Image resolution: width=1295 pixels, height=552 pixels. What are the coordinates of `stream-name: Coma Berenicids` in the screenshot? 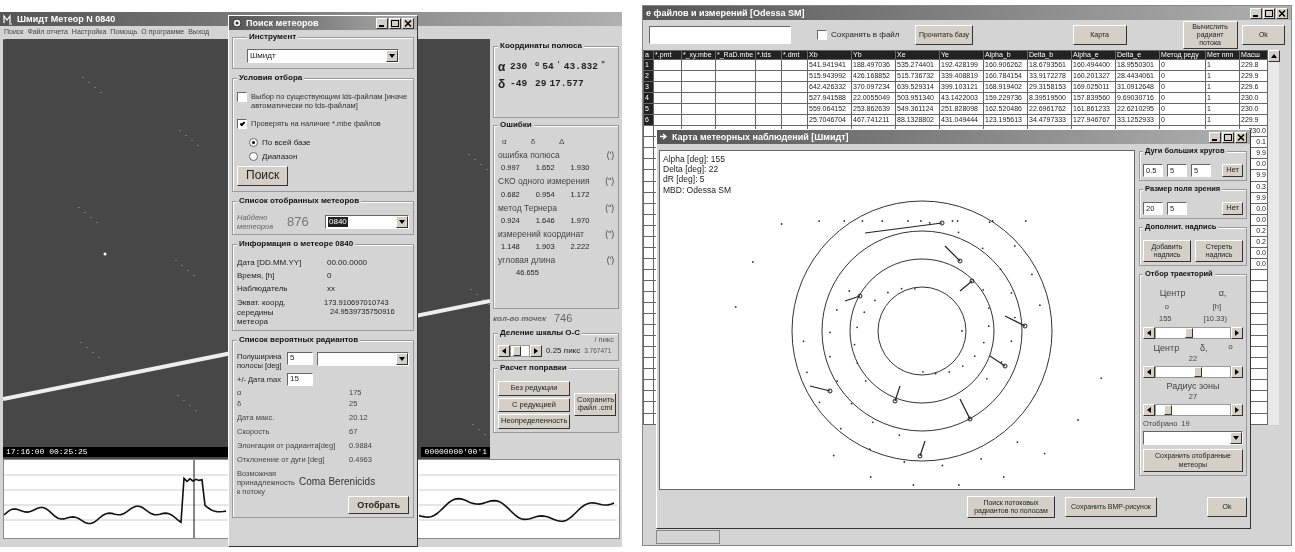 It's located at (337, 482).